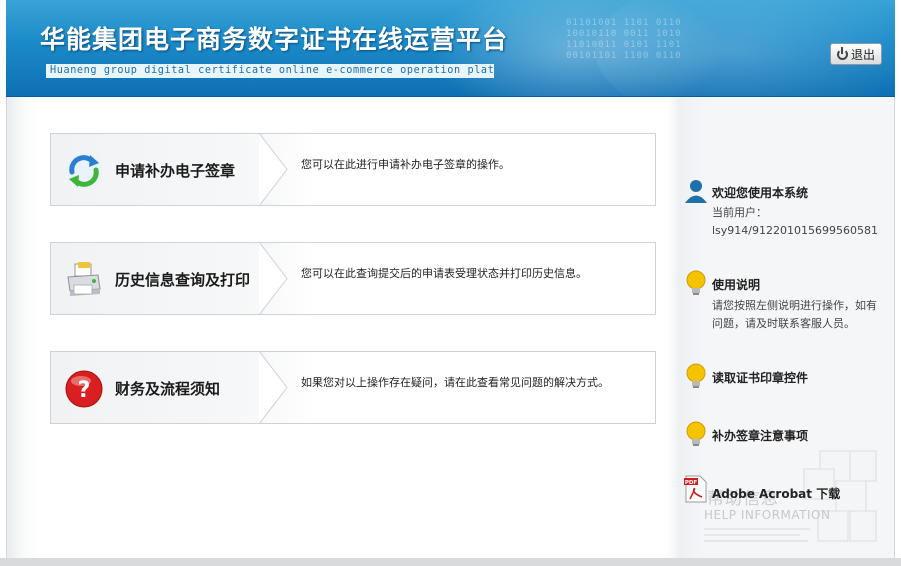  Describe the element at coordinates (794, 305) in the screenshot. I see `usage-text-line1: 请您按照左侧说明进行操作，如有` at that location.